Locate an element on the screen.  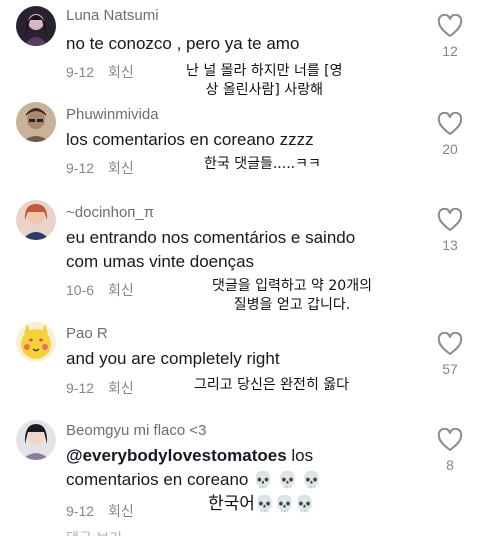
like-control: 12 is located at coordinates (450, 36).